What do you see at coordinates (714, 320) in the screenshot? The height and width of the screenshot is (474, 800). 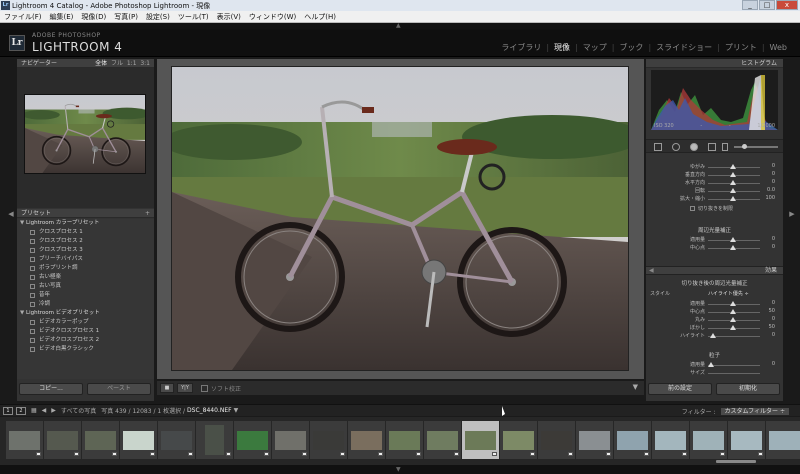 I see `post-crop-slider-row: 丸み 0` at bounding box center [714, 320].